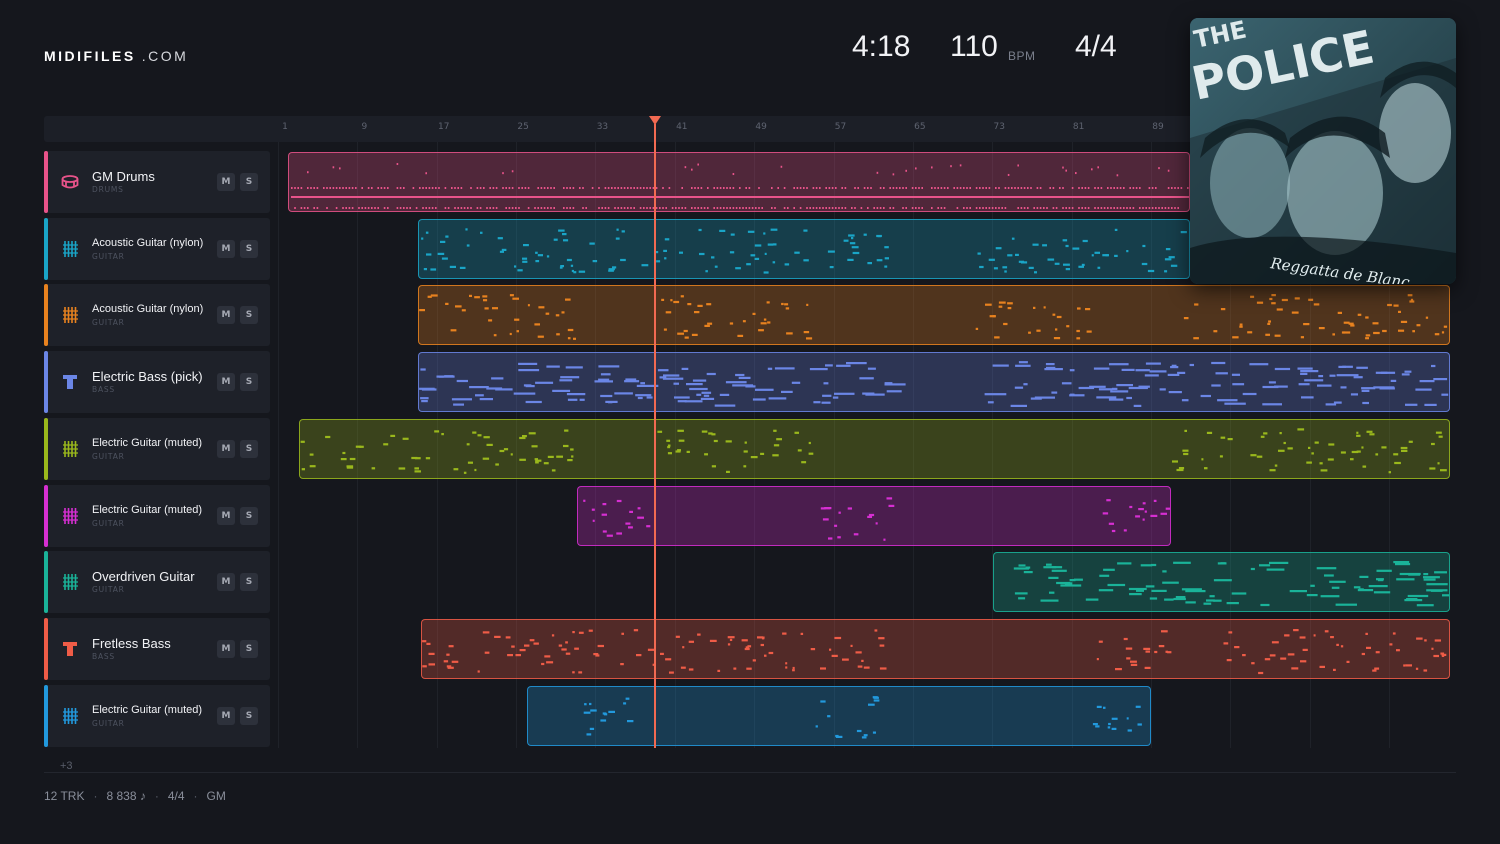 The height and width of the screenshot is (844, 1500). I want to click on ruler-tick: 33, so click(602, 127).